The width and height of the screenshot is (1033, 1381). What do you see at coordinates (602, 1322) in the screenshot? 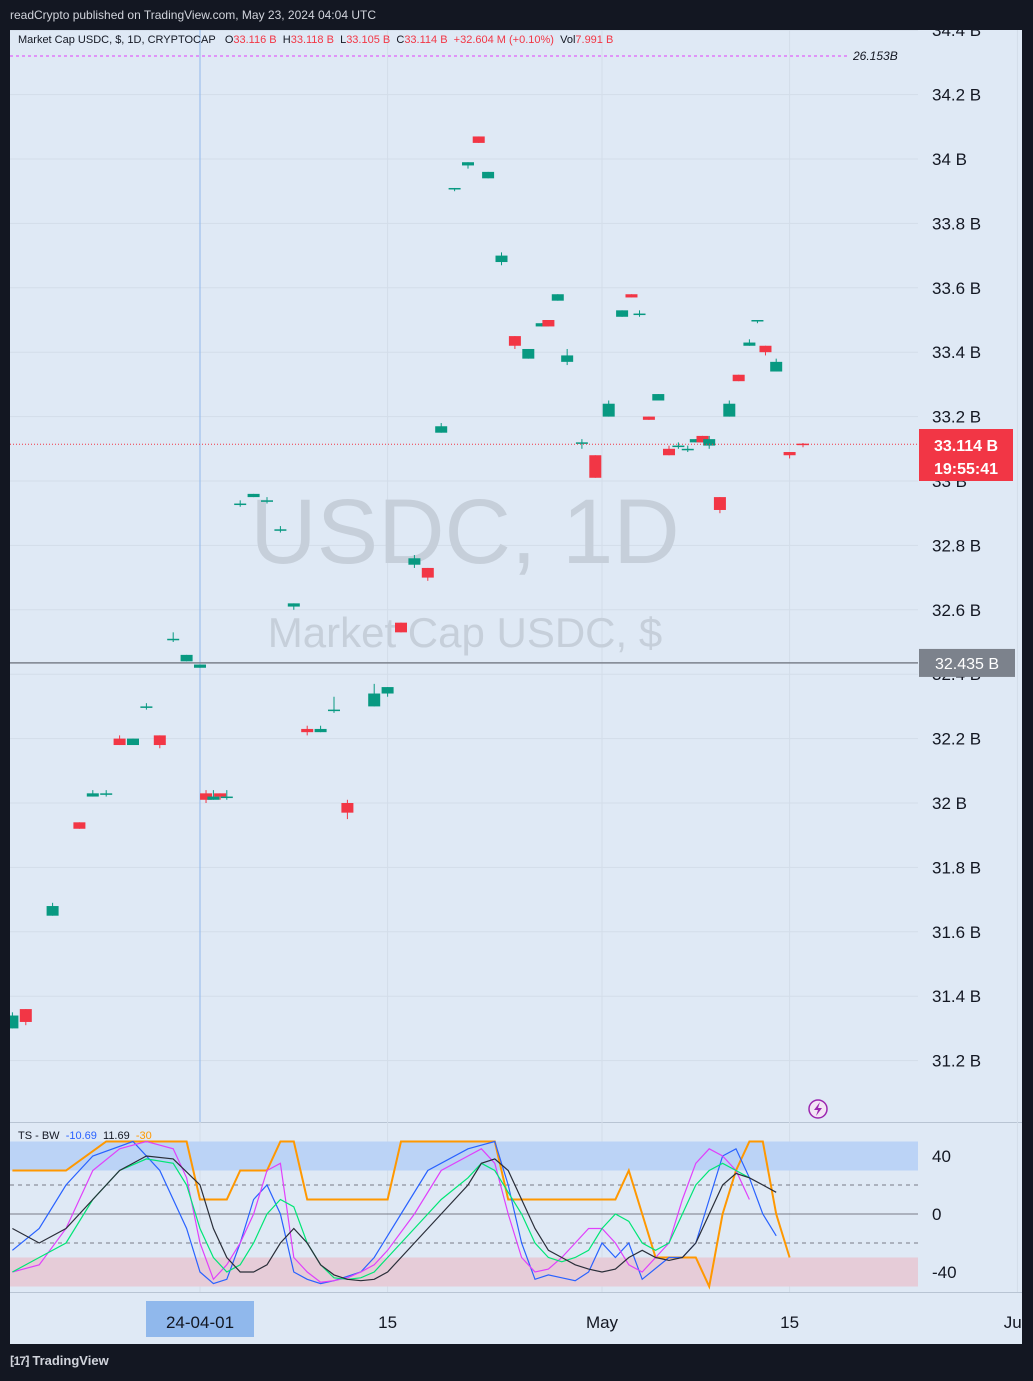
I see `time-tick-label: May` at bounding box center [602, 1322].